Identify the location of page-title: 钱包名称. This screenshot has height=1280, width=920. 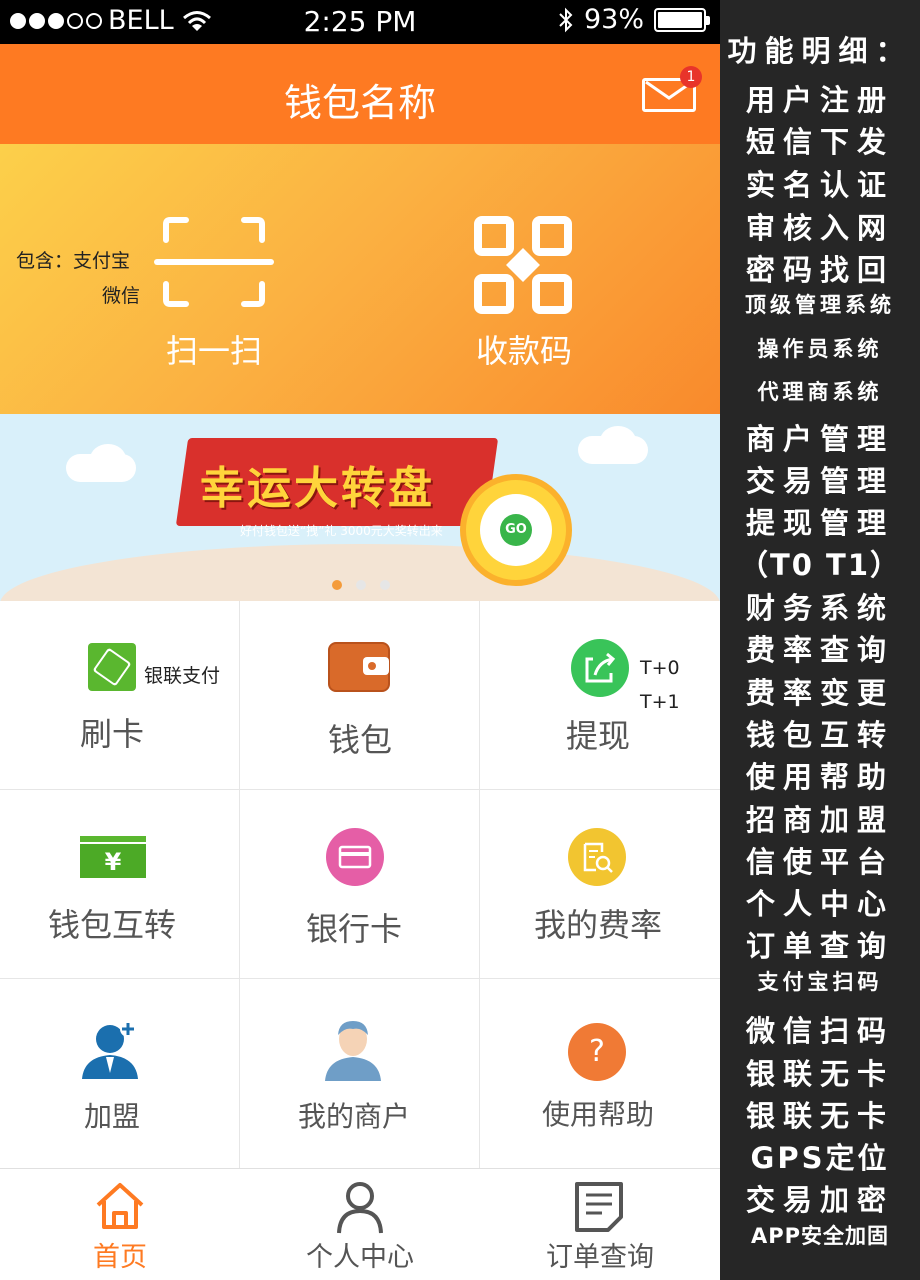
(359, 103).